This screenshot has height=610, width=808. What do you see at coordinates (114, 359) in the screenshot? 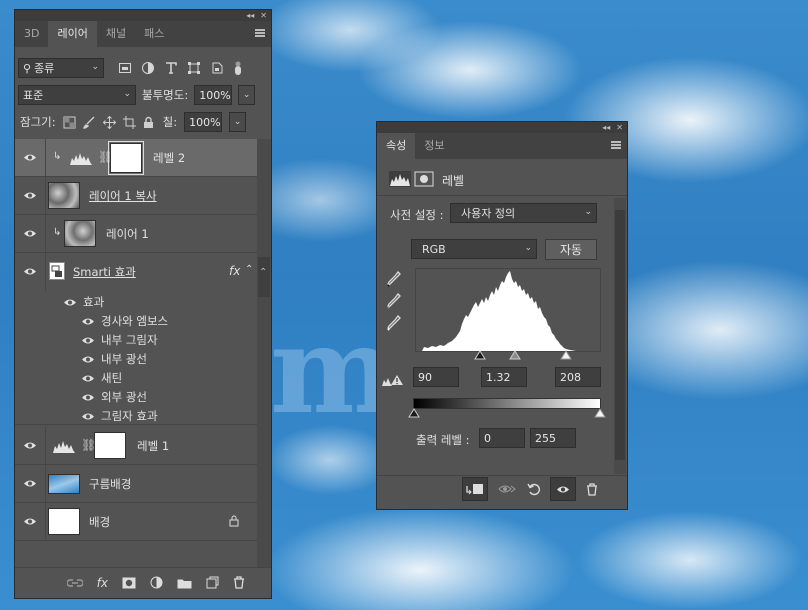
I see `effect-row: 내부 광선` at bounding box center [114, 359].